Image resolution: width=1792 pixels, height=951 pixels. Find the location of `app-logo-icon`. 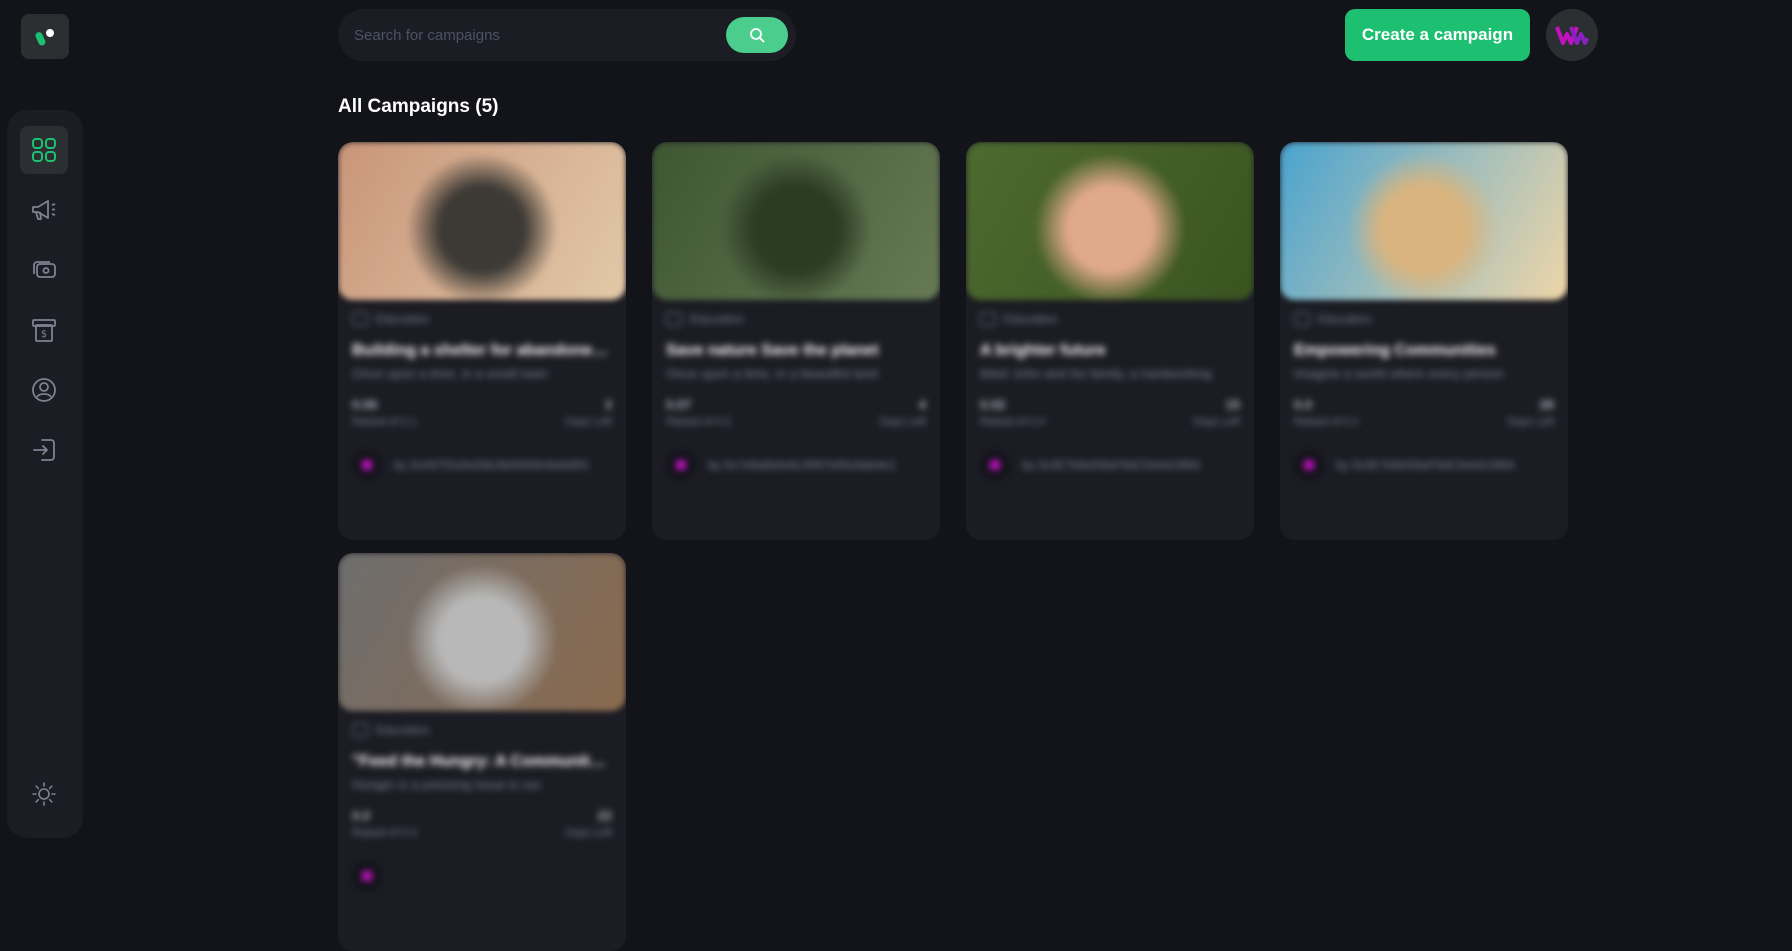

app-logo-icon is located at coordinates (44, 36).